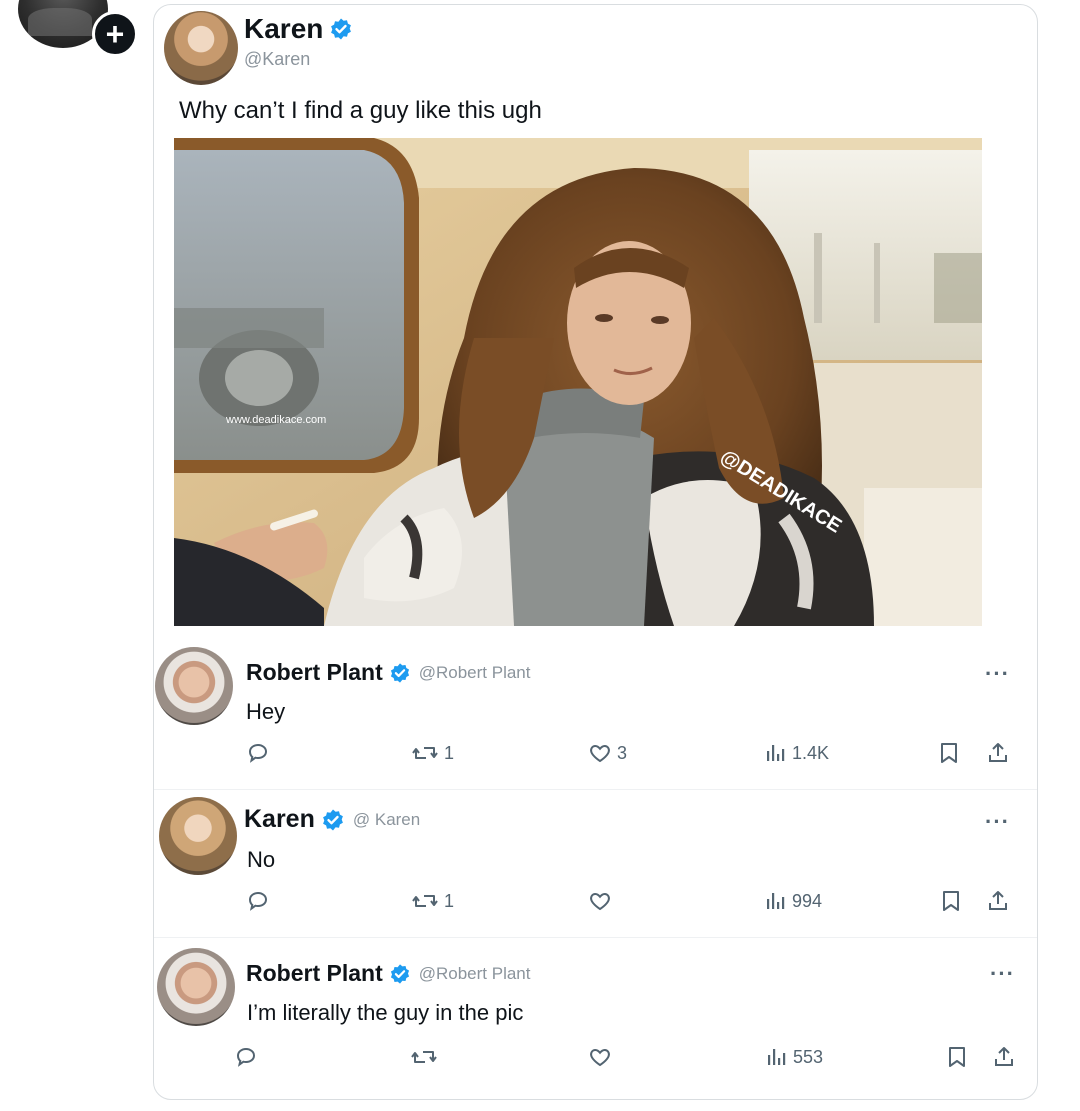 This screenshot has height=1111, width=1080. Describe the element at coordinates (201, 48) in the screenshot. I see `author-avatar` at that location.